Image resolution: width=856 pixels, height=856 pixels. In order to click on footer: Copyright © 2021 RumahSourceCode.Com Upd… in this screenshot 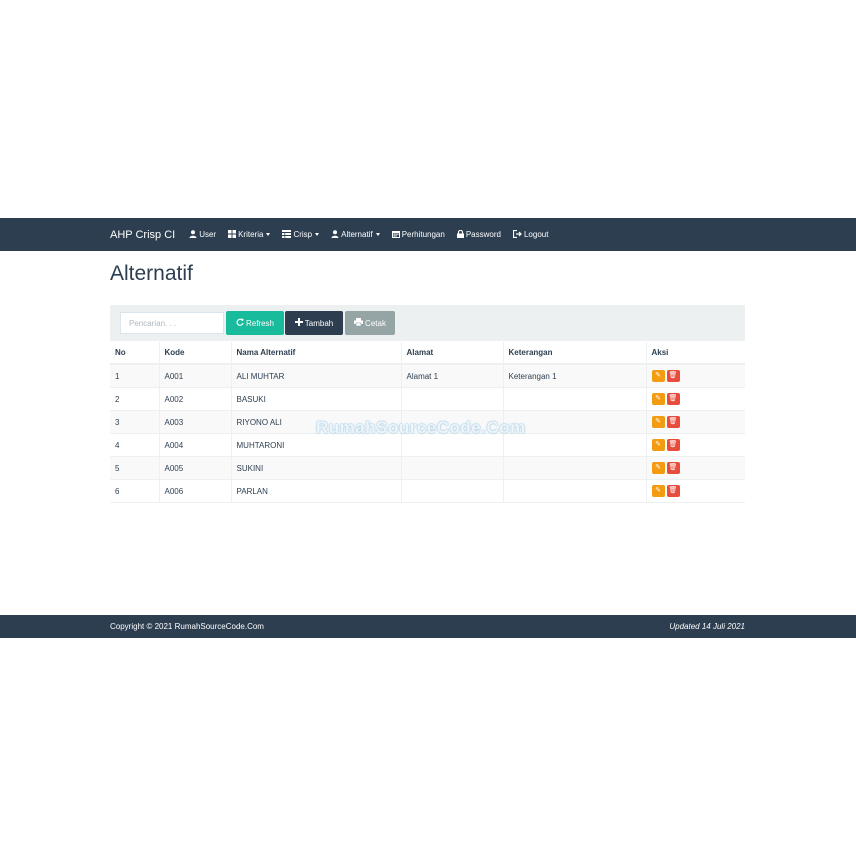, I will do `click(428, 626)`.